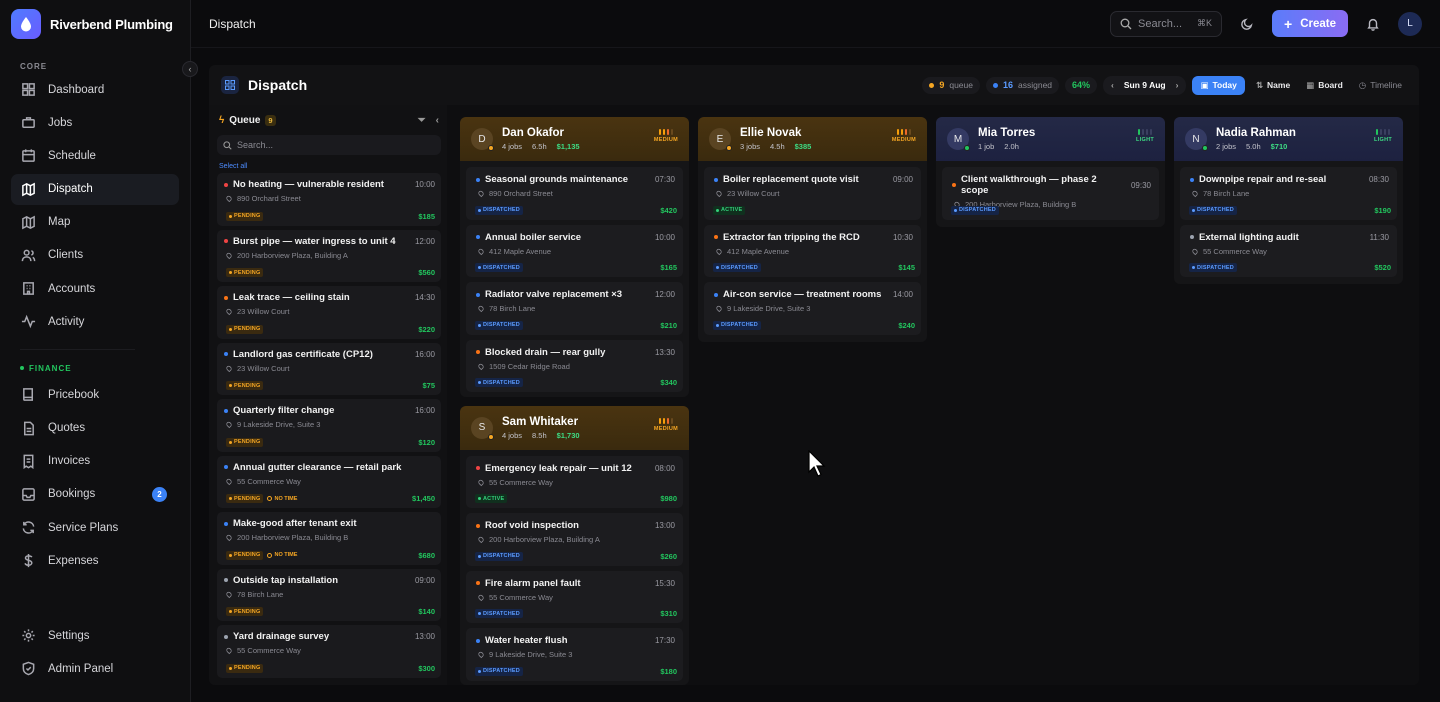 This screenshot has height=702, width=1440. I want to click on theme-toggle-button, so click(1247, 24).